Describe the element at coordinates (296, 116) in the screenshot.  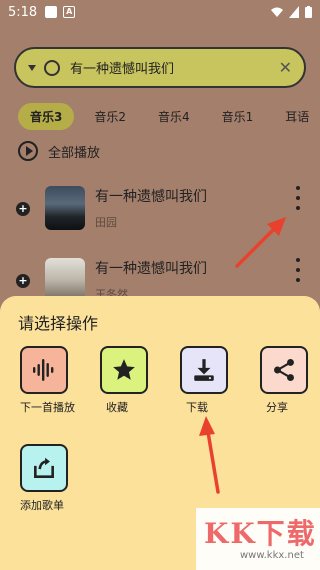
I see `tab-whisper: 耳语` at that location.